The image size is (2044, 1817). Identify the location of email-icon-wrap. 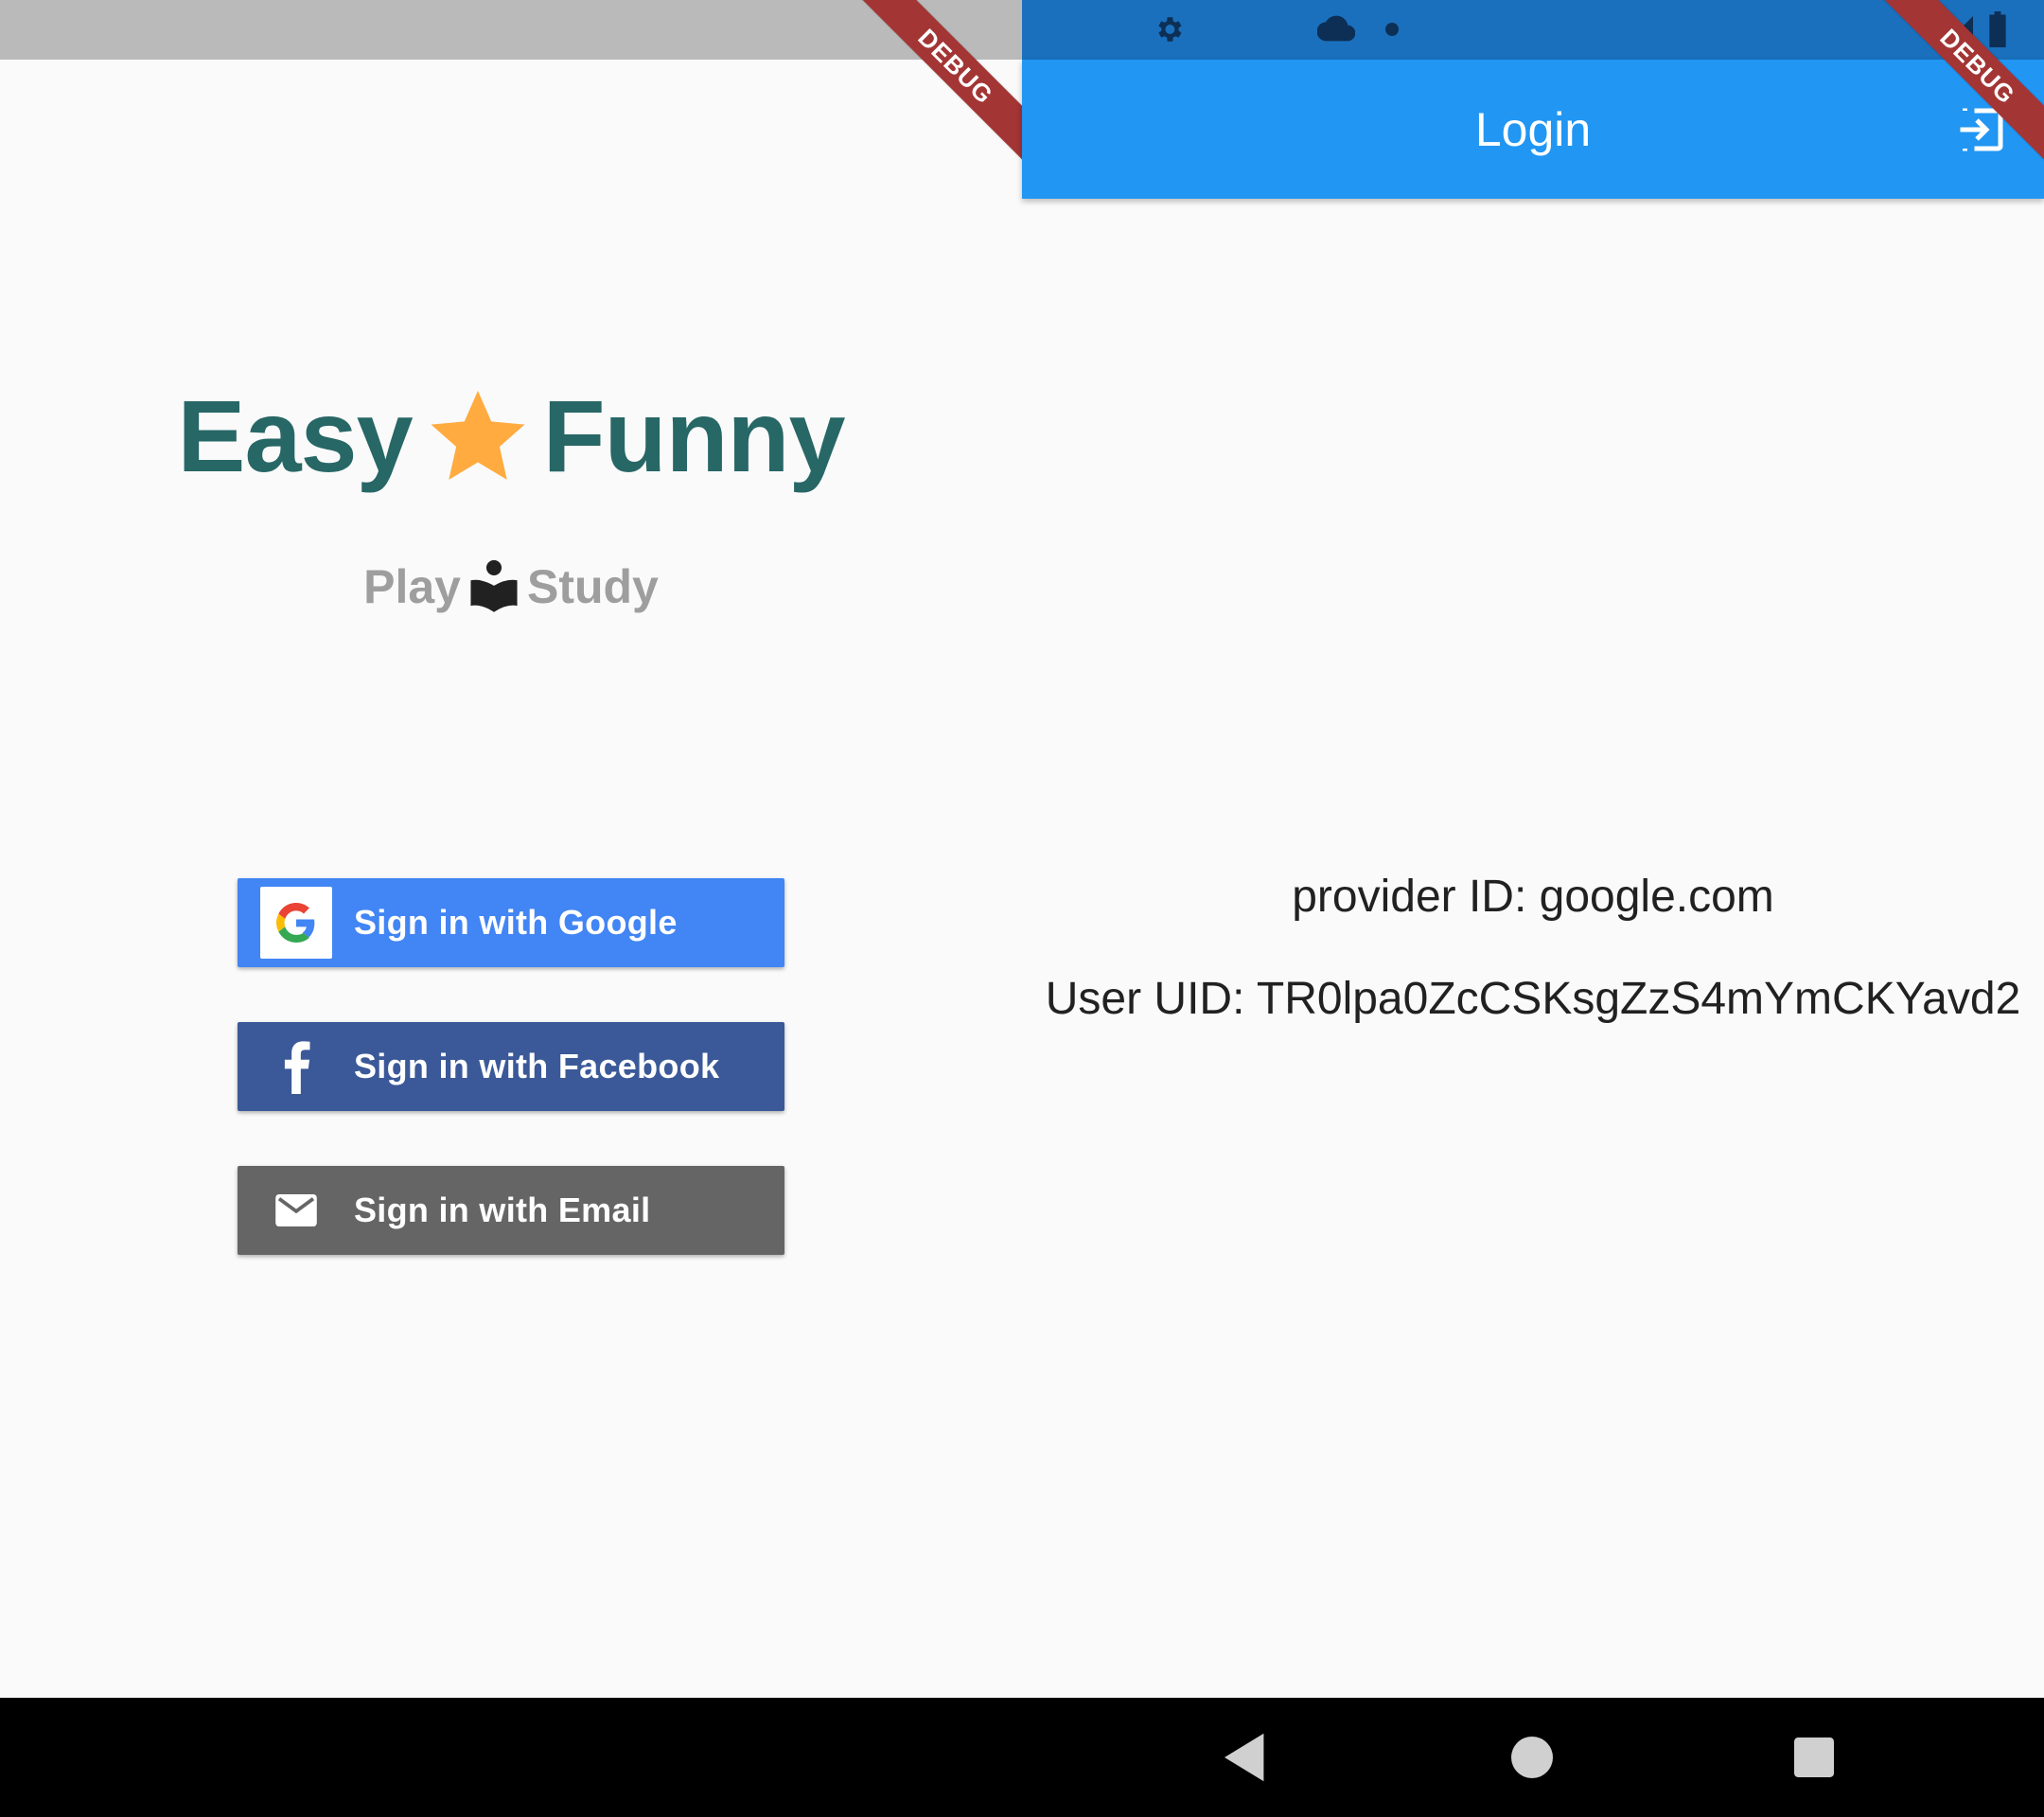
(296, 1210).